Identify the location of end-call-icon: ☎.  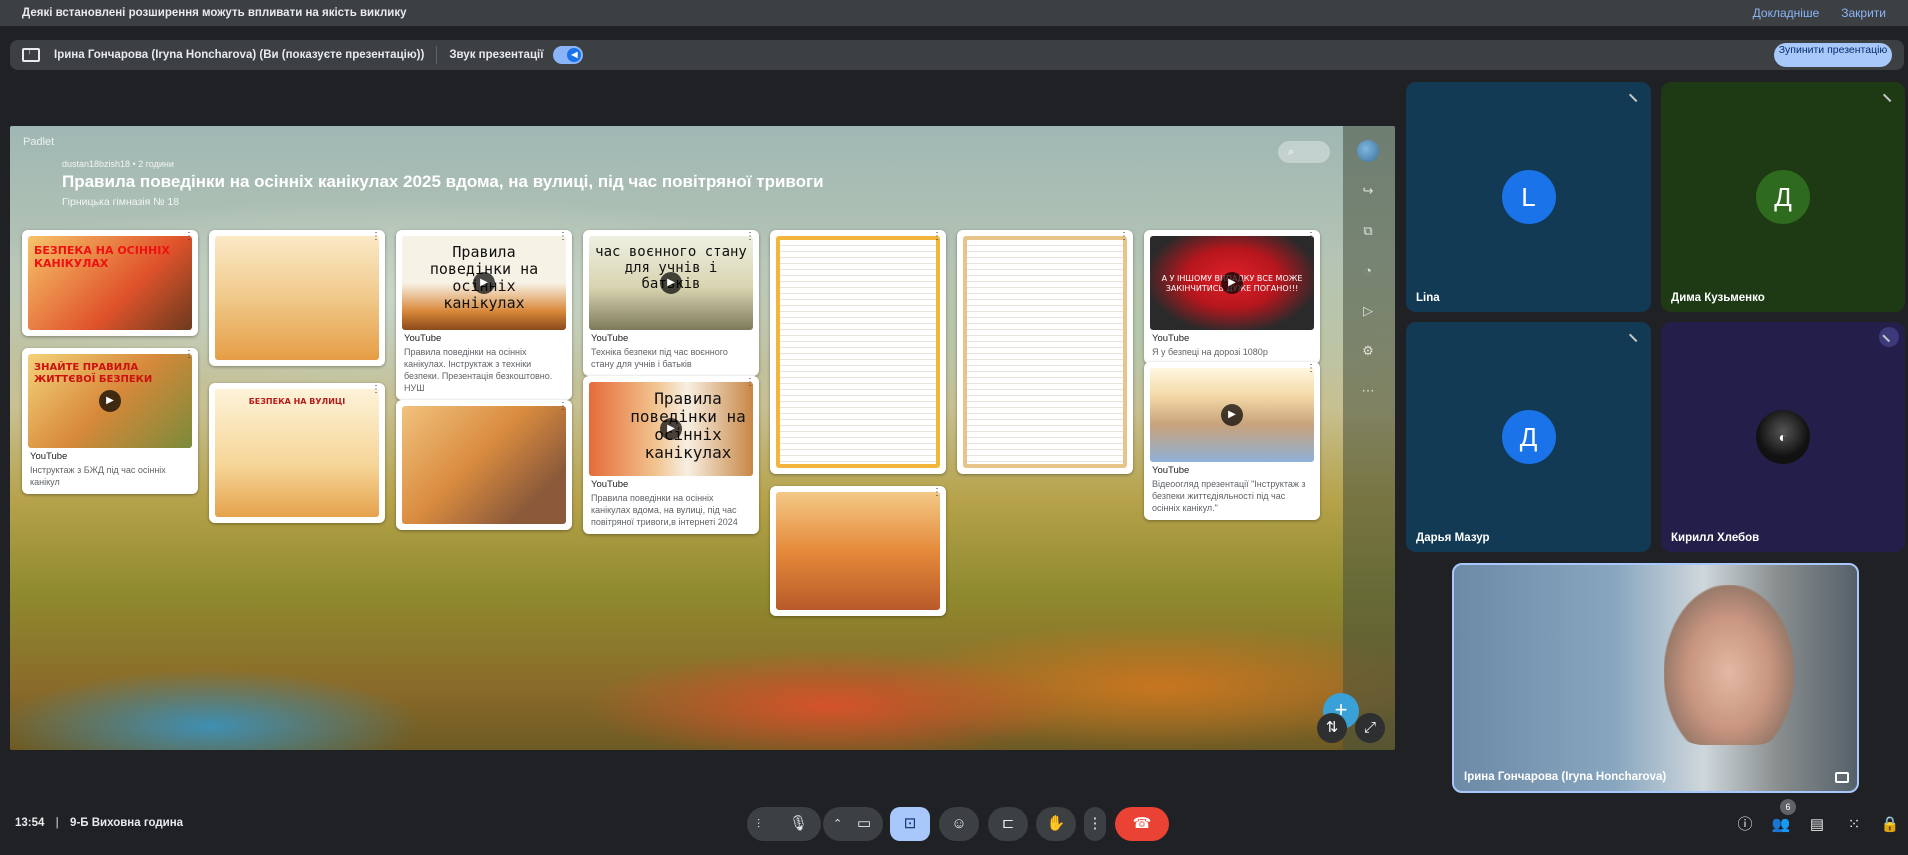
(1142, 823).